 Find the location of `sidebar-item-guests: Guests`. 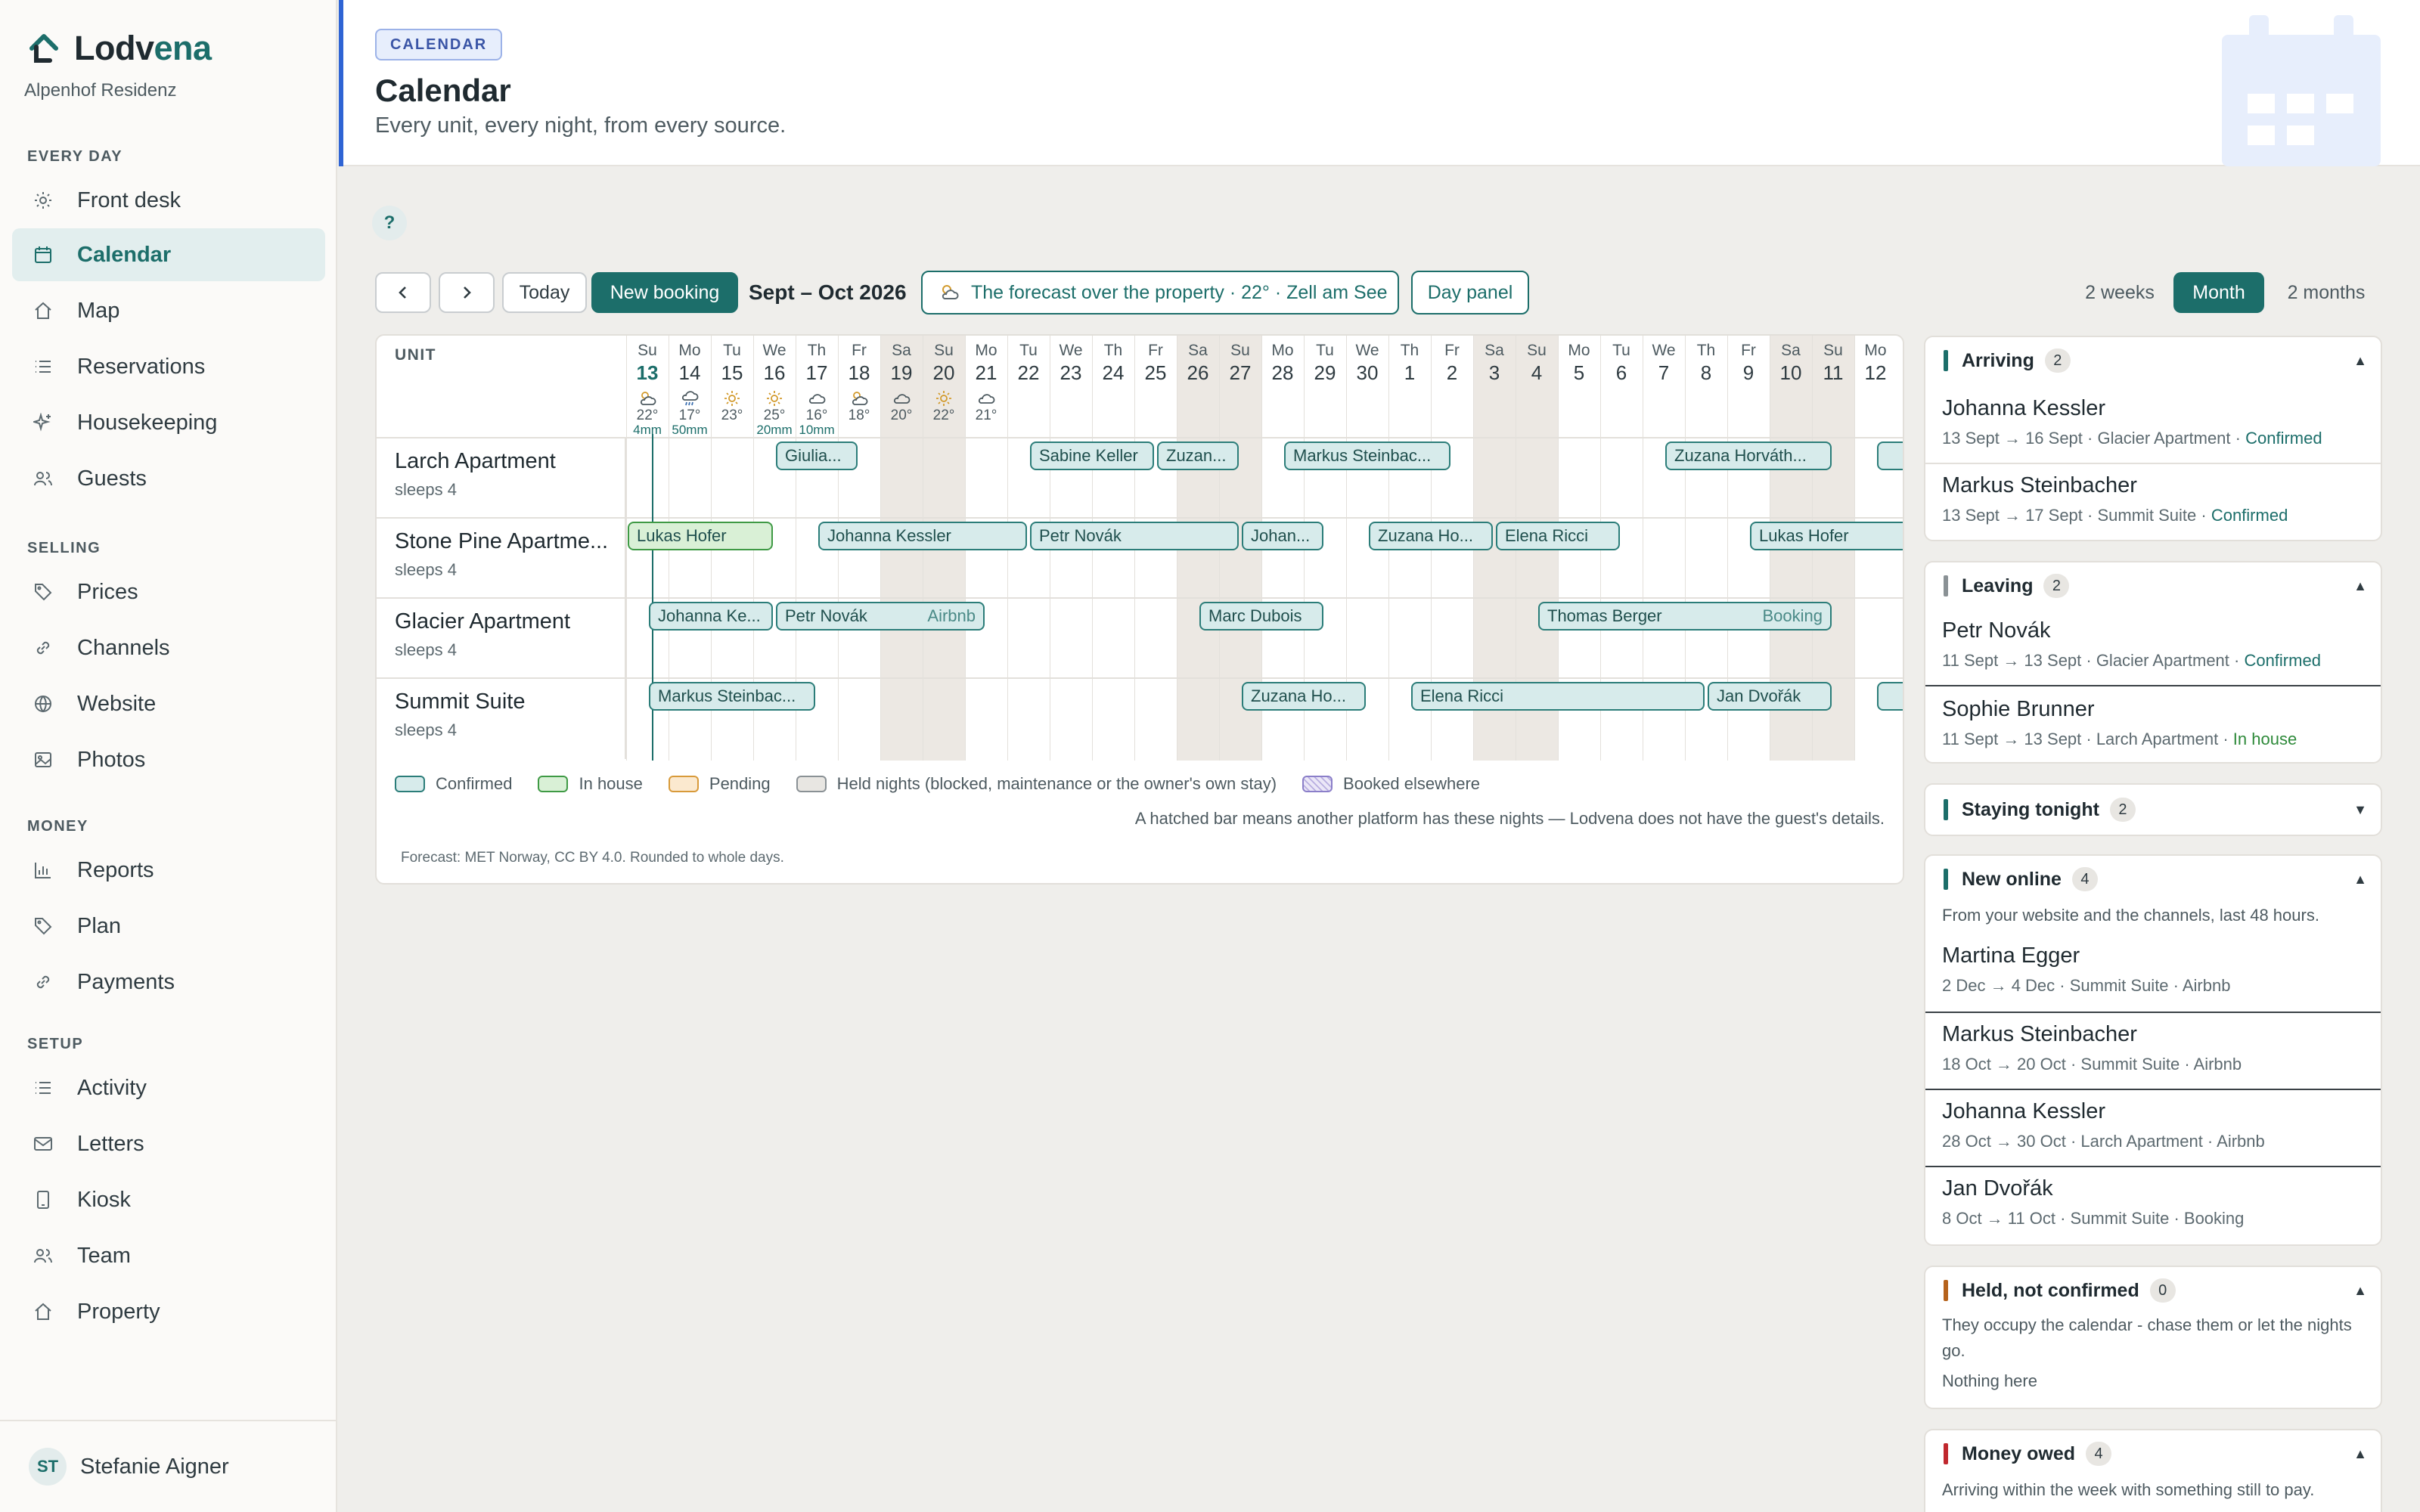

sidebar-item-guests: Guests is located at coordinates (168, 478).